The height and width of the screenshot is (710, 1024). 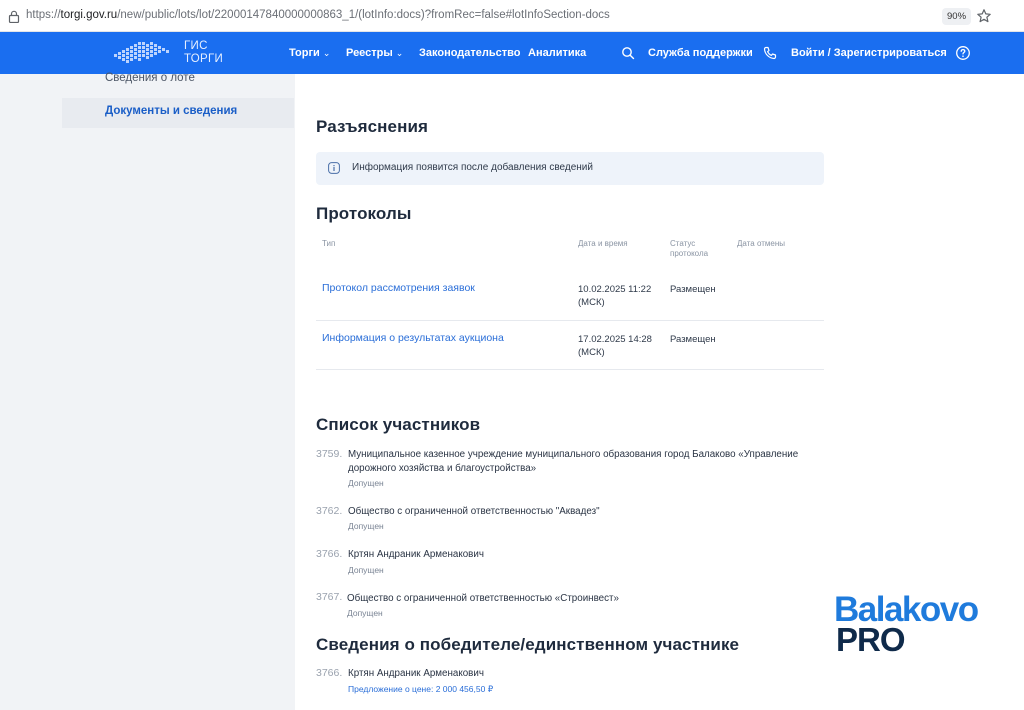 I want to click on bookmark-star-icon, so click(x=984, y=16).